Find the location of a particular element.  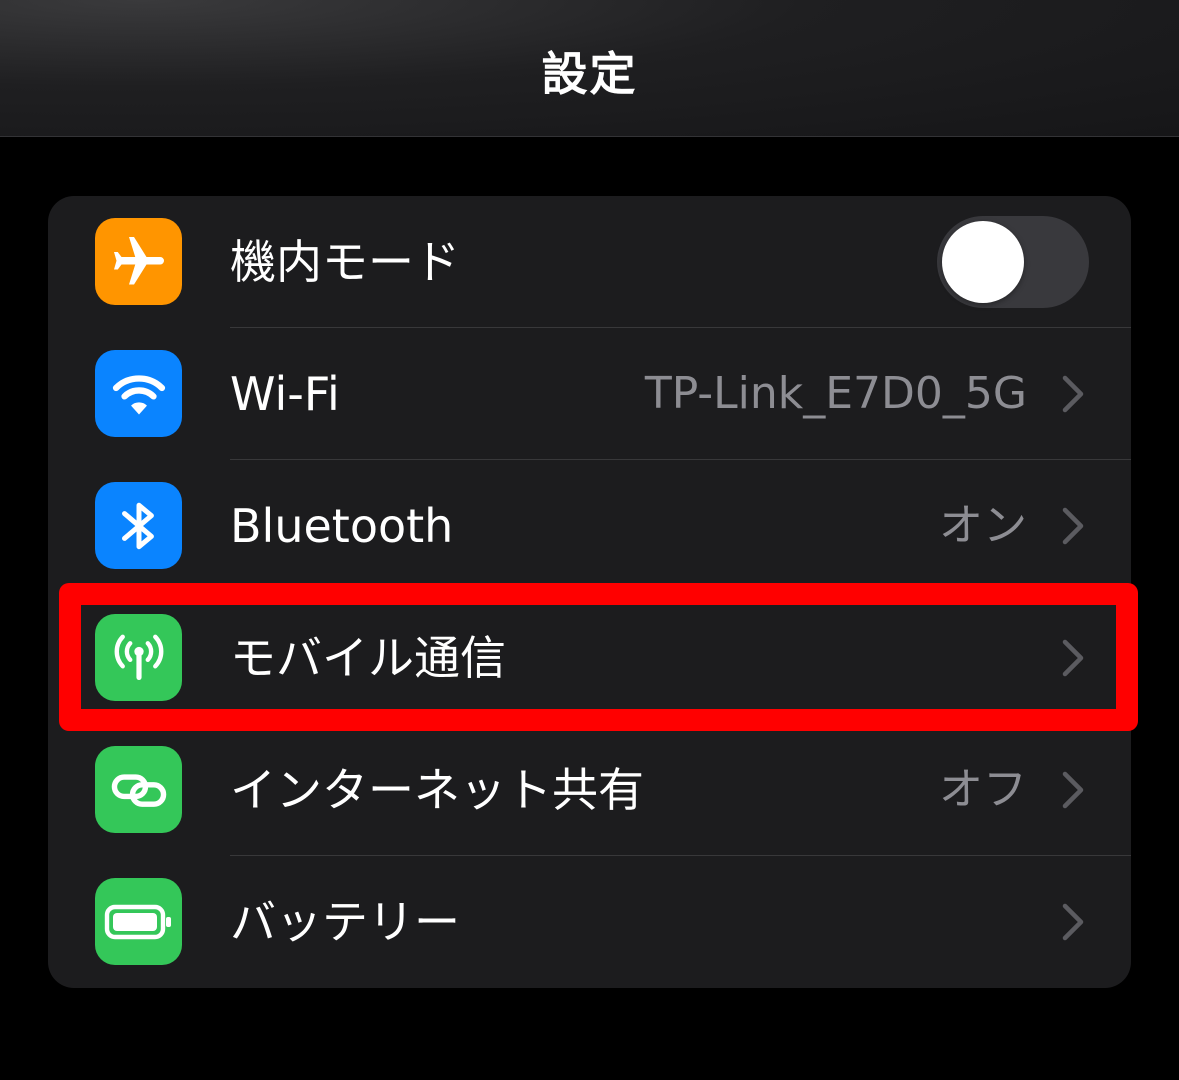

airplane-mode-toggle is located at coordinates (1013, 262).